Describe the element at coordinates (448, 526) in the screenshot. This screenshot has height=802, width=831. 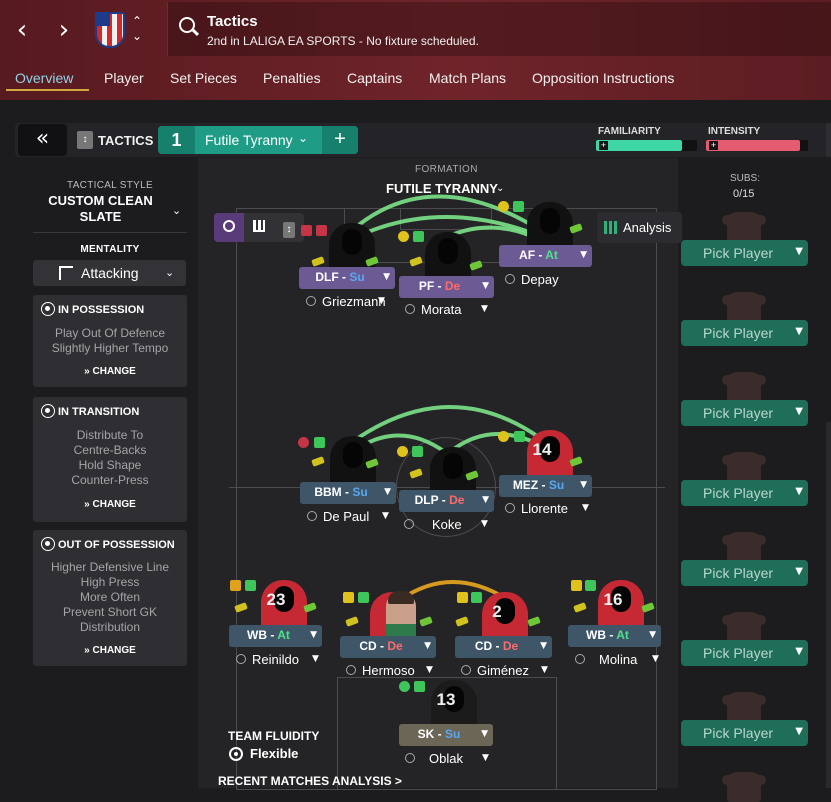
I see `player-name: Koke ▼` at that location.